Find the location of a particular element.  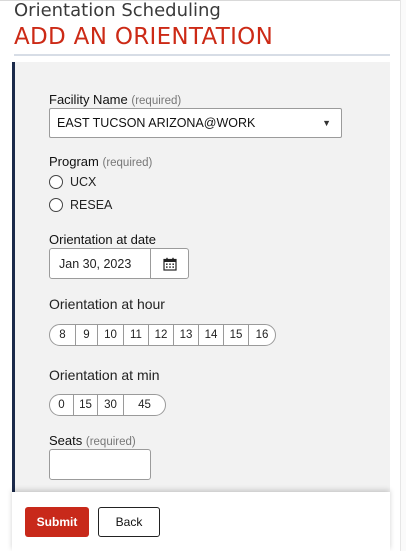

calendar-button is located at coordinates (169, 263).